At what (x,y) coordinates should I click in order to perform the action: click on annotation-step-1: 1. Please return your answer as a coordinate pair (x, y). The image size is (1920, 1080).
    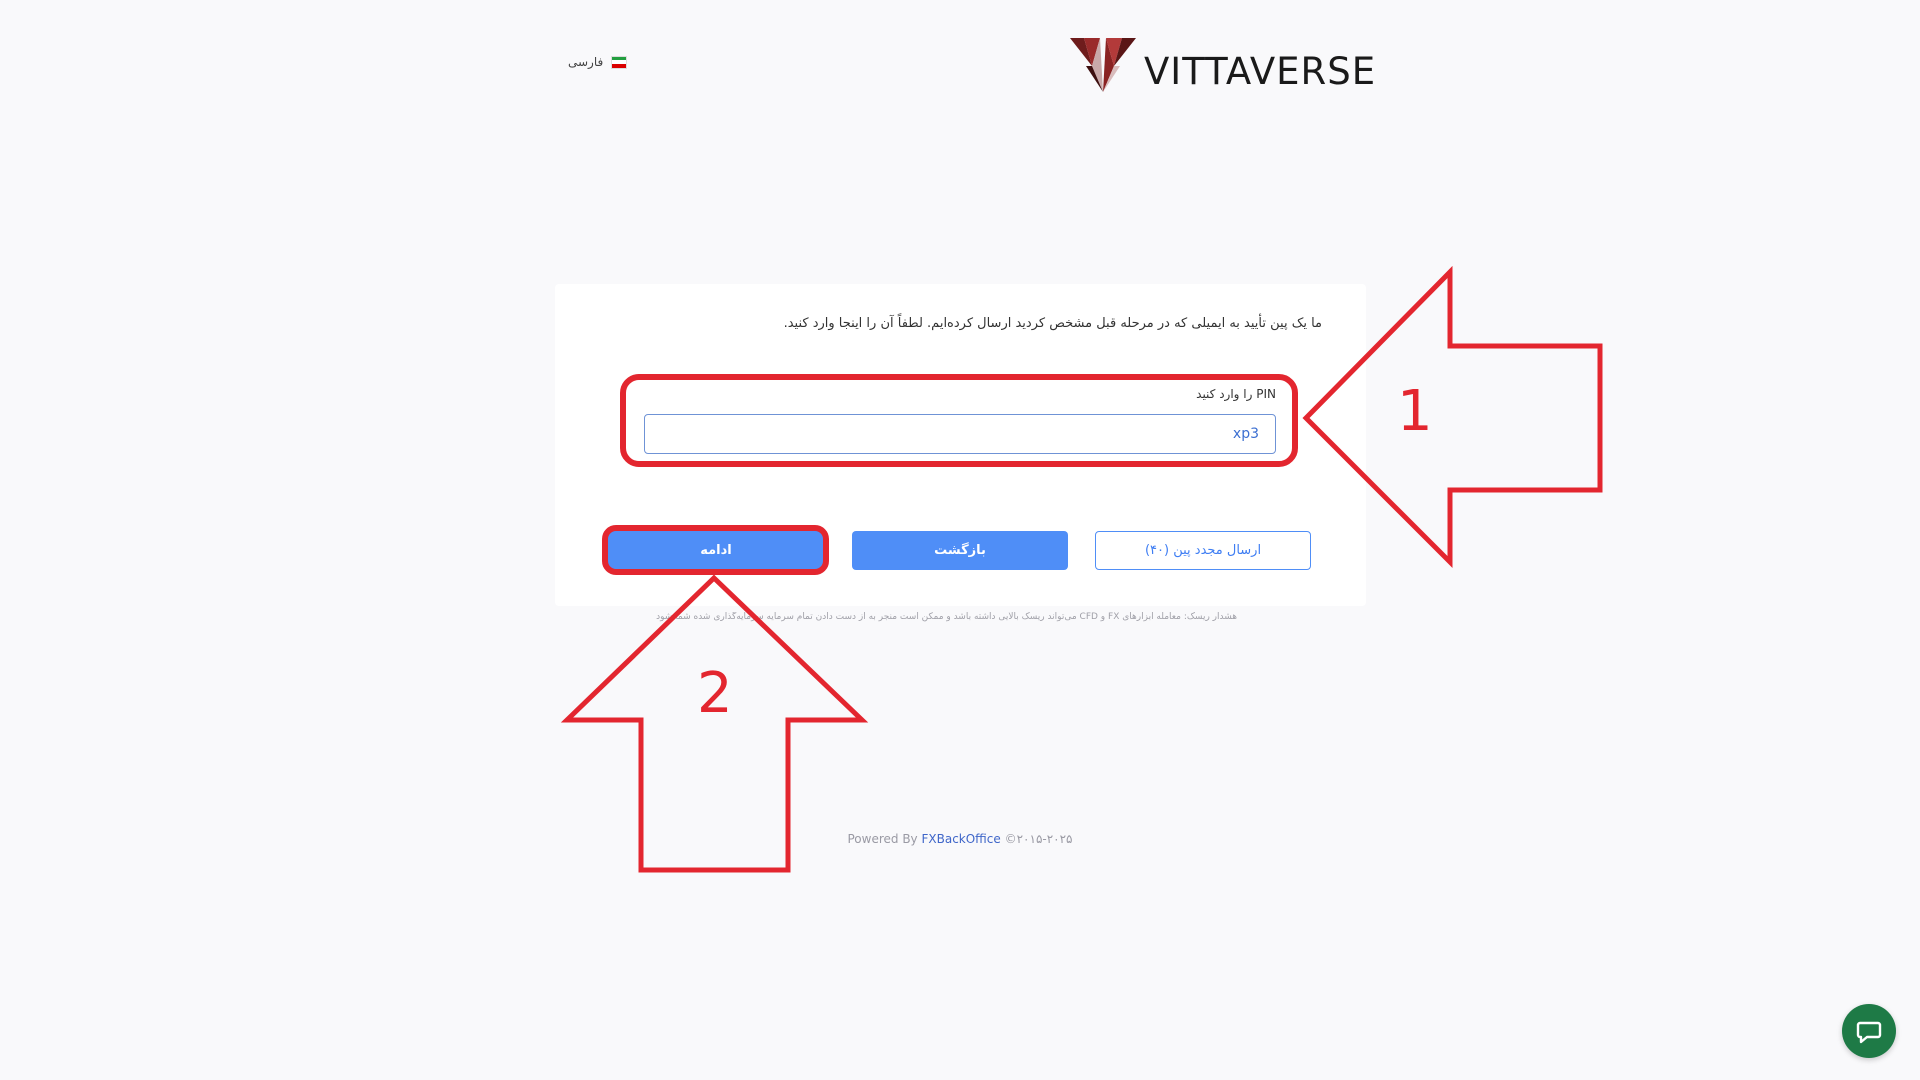
    Looking at the image, I should click on (1415, 411).